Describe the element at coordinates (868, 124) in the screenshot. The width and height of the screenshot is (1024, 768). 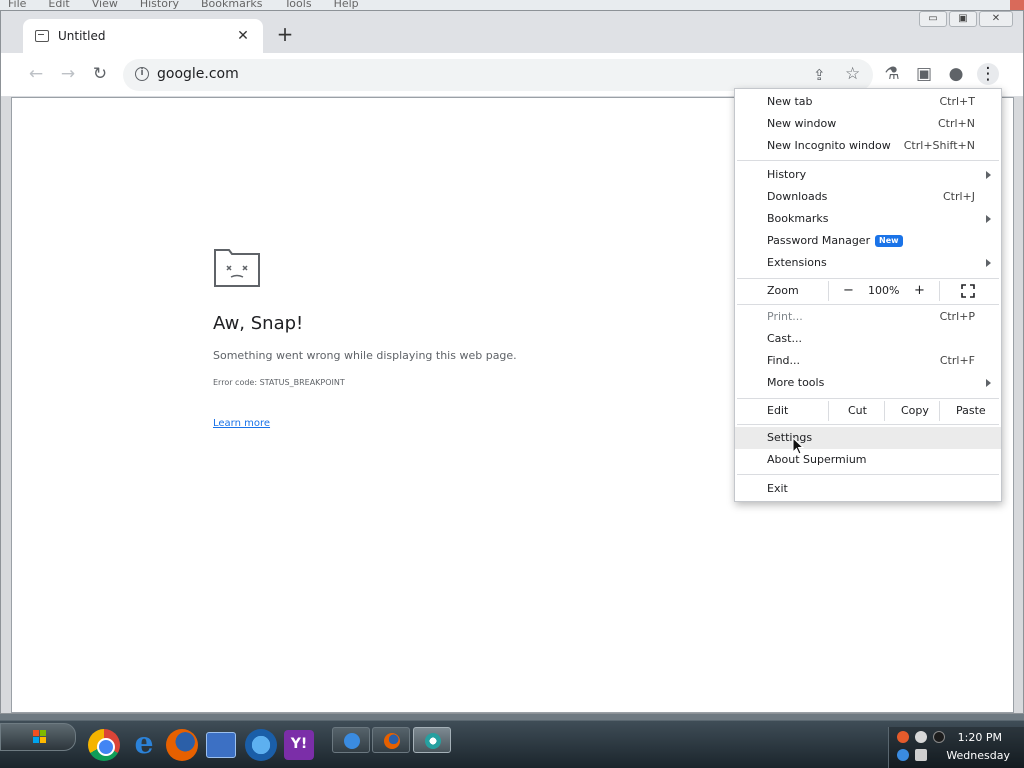
I see `menu-item-new-window: New window Ctrl+N` at that location.